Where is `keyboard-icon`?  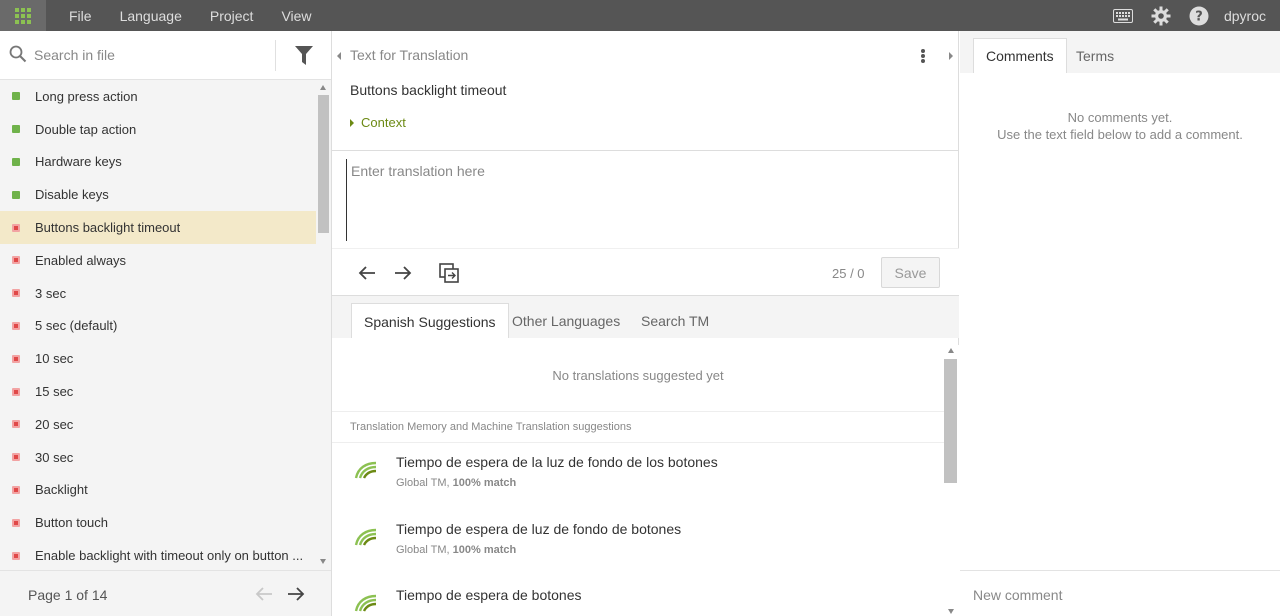 keyboard-icon is located at coordinates (1123, 16).